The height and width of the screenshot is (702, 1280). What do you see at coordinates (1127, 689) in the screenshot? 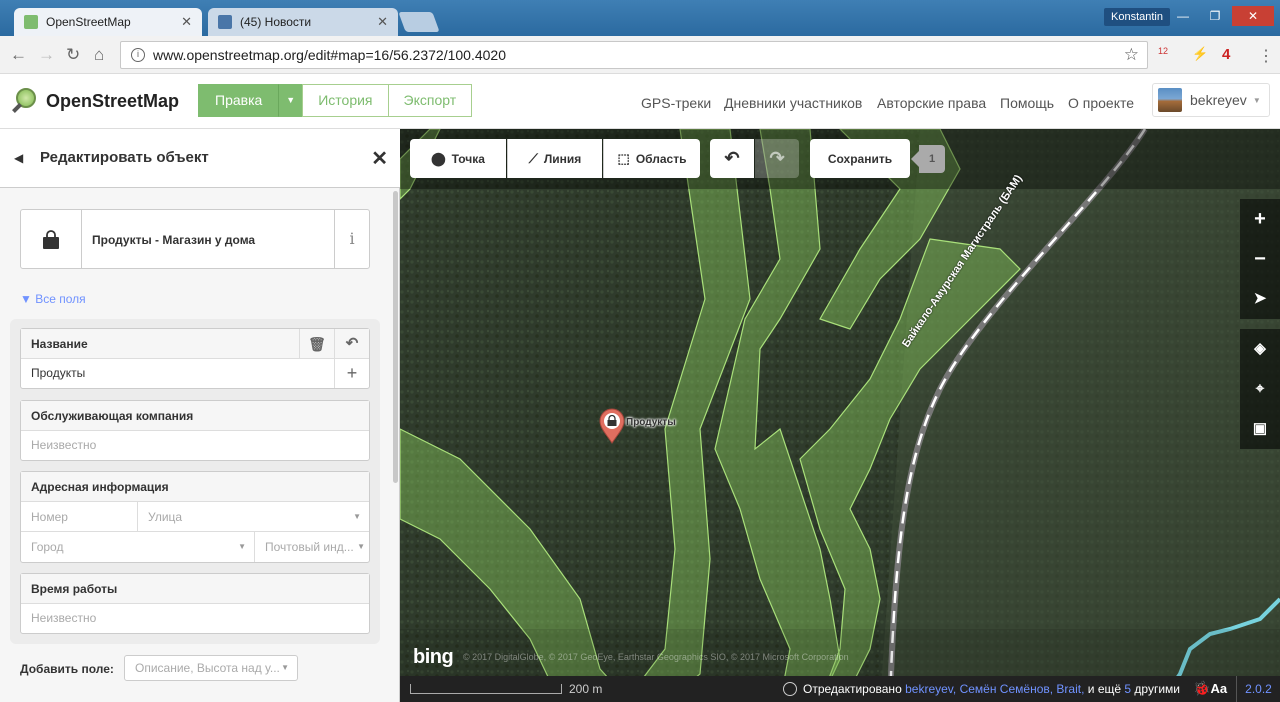
I see `more-contributors-link: 5` at bounding box center [1127, 689].